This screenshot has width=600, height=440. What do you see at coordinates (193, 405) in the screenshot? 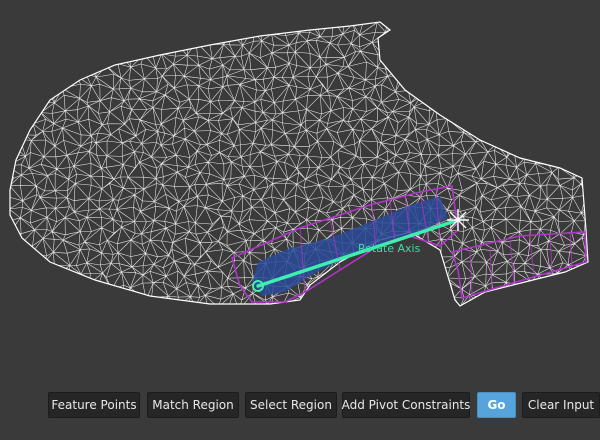
I see `match-region-button: Match Region` at bounding box center [193, 405].